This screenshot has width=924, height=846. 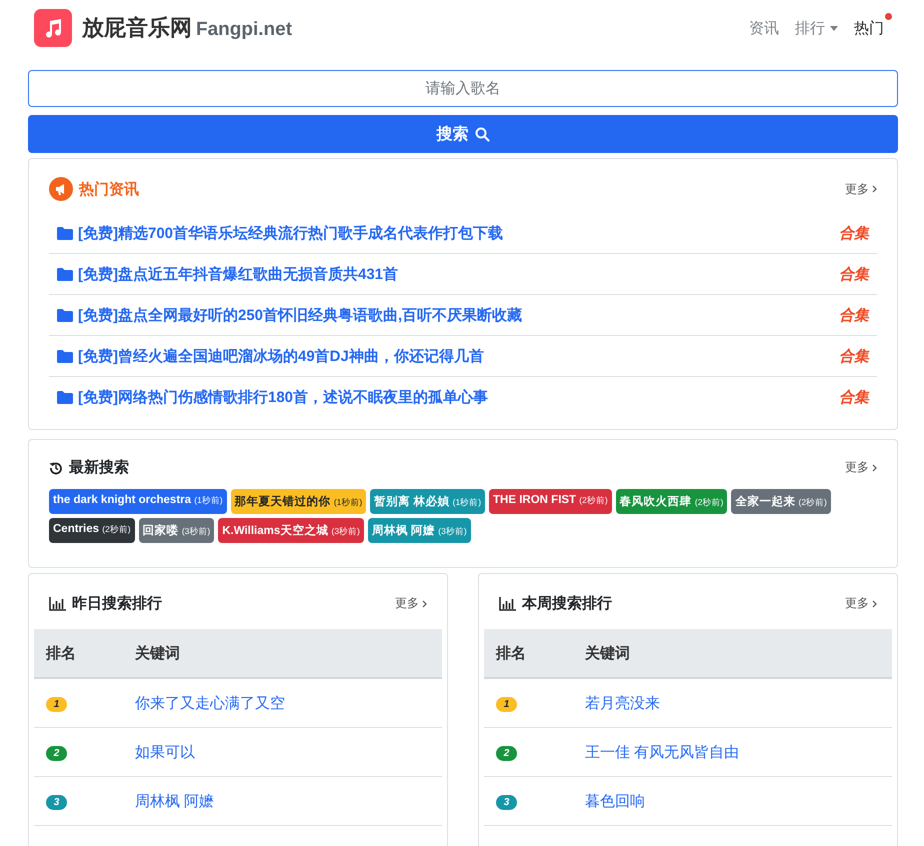 I want to click on keyword-link: 王一佳 有风无风皆自由, so click(x=662, y=752).